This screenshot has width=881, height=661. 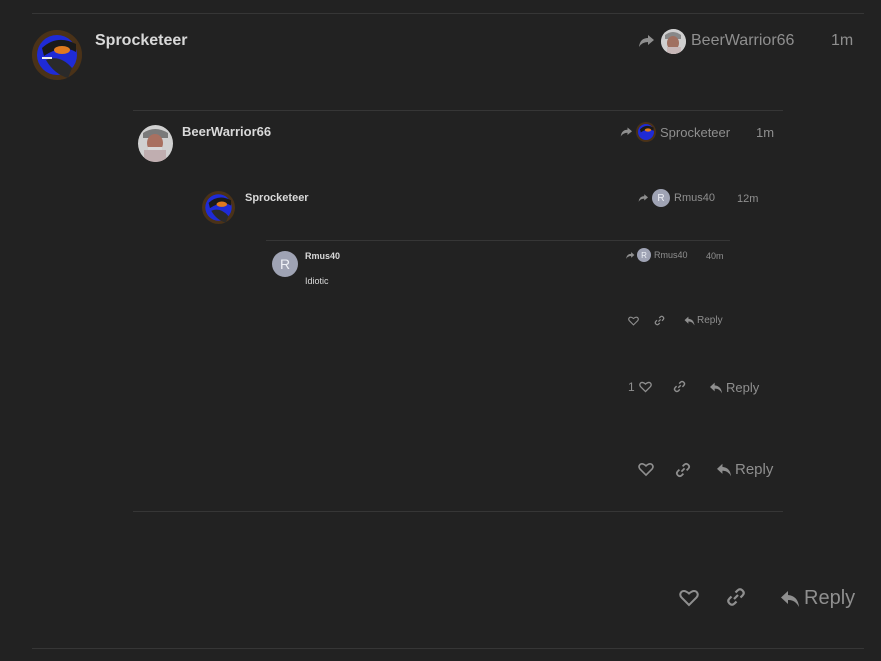 I want to click on reply-to-username: BeerWarrior66, so click(x=743, y=40).